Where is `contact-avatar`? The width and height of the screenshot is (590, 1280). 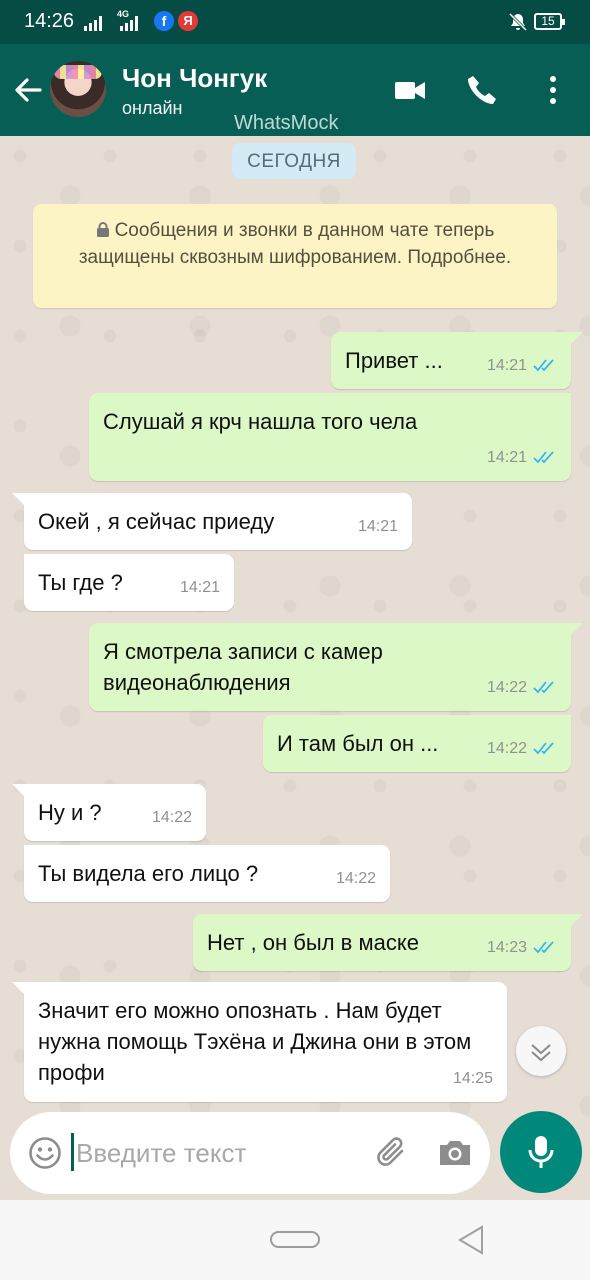
contact-avatar is located at coordinates (78, 89).